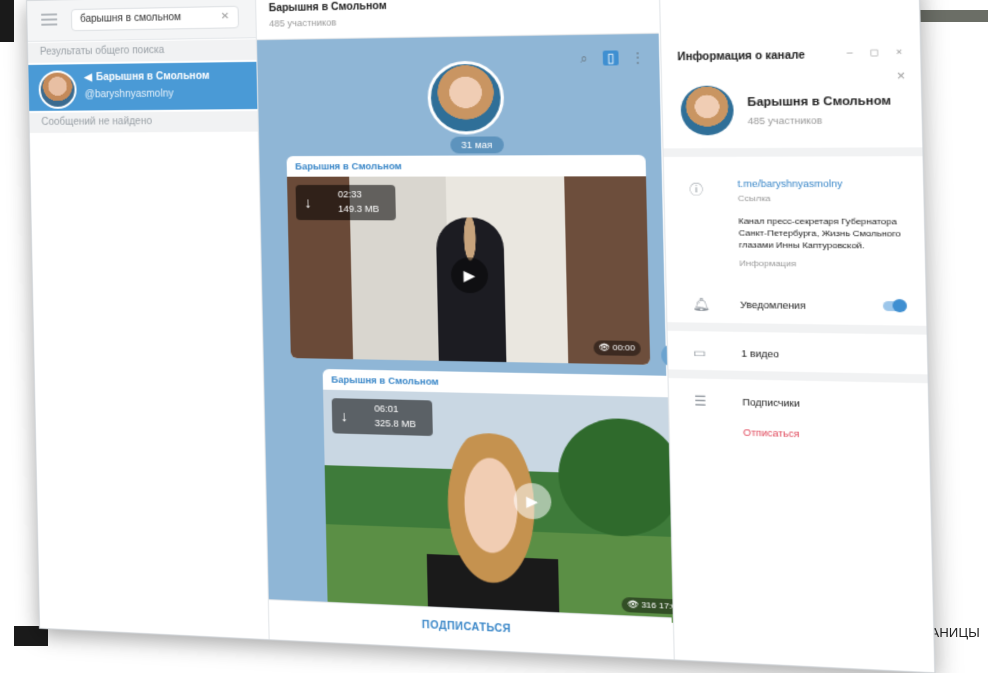 The image size is (988, 673). What do you see at coordinates (617, 348) in the screenshot?
I see `view-count: 👁 00:00` at bounding box center [617, 348].